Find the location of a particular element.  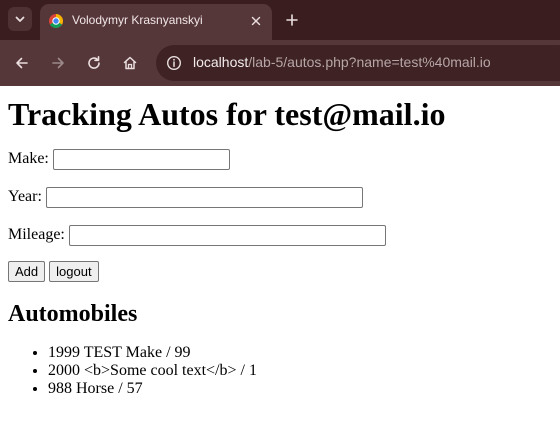

year-row: Year: is located at coordinates (280, 197).